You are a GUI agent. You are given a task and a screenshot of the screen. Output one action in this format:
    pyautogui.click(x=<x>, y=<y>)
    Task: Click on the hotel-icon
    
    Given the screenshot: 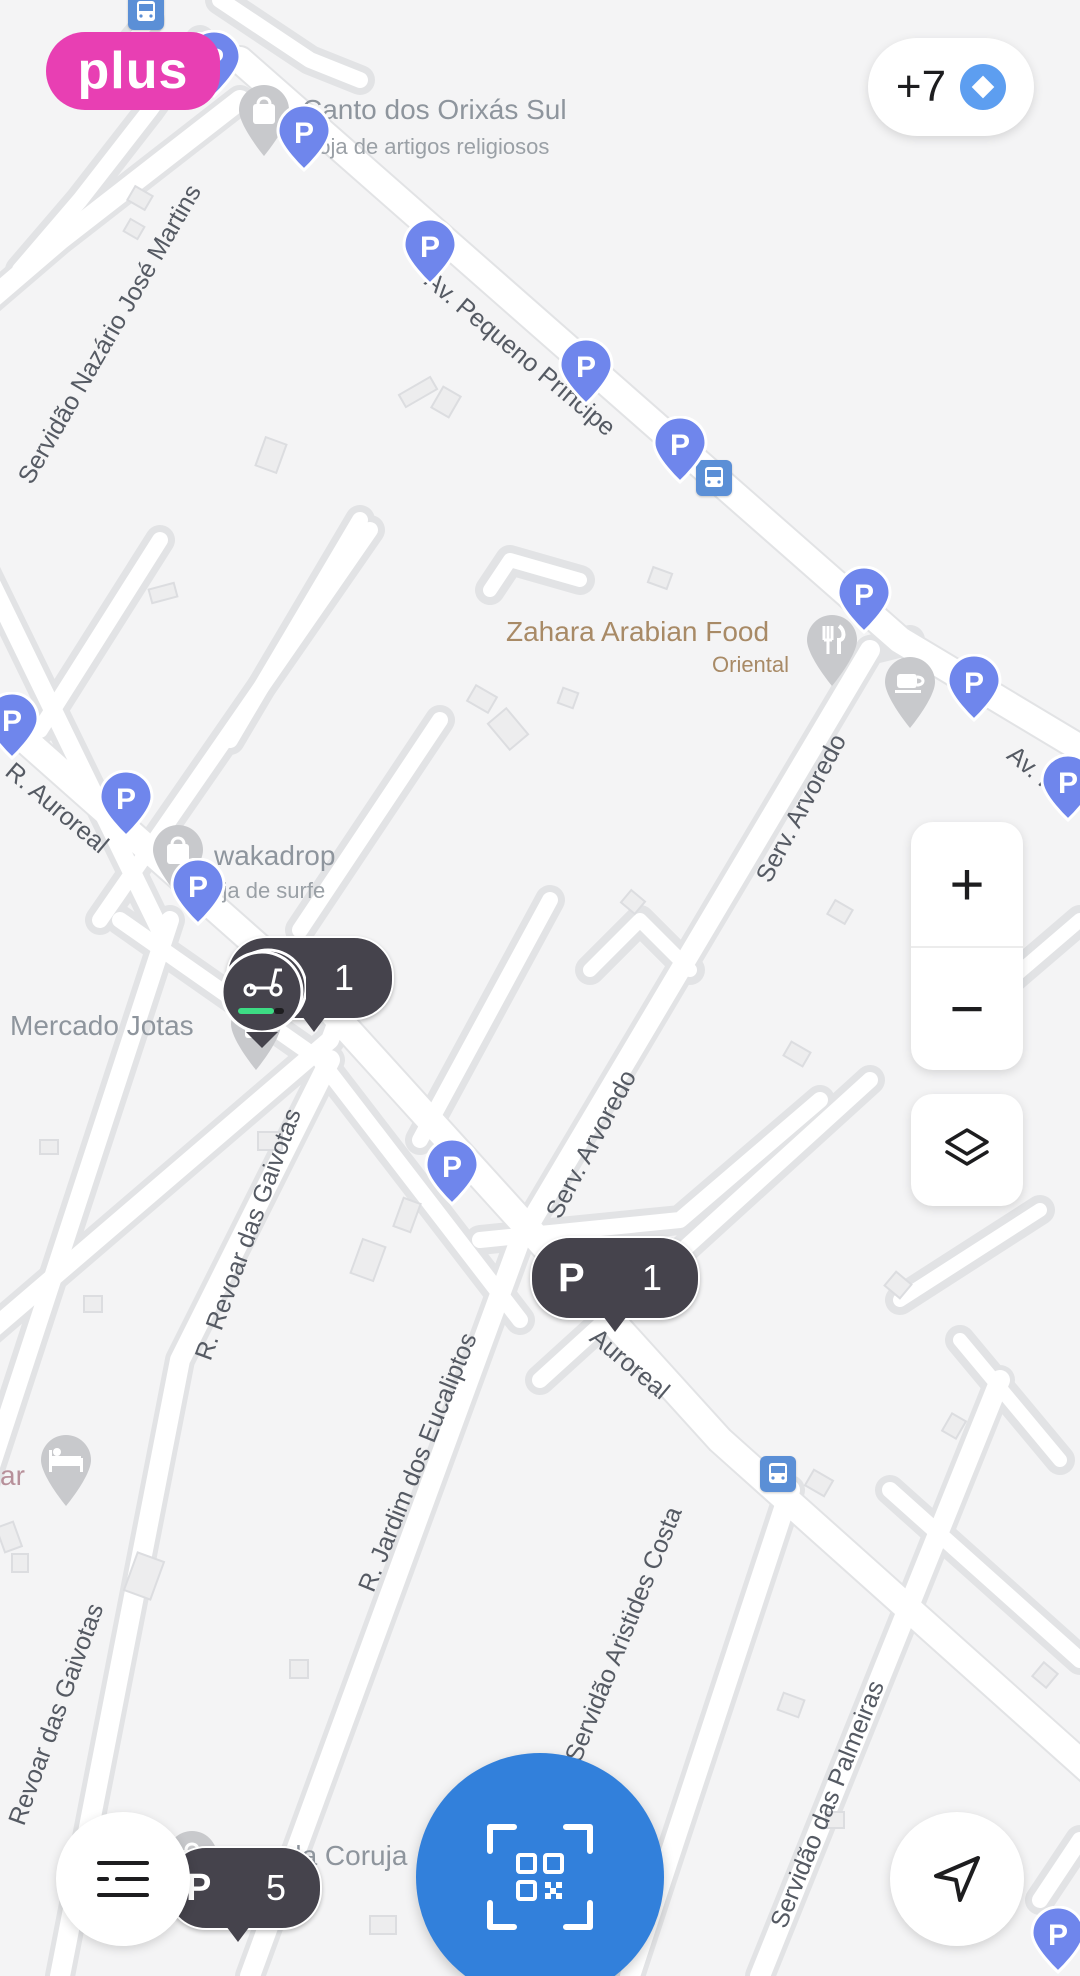 What is the action you would take?
    pyautogui.click(x=66, y=1470)
    